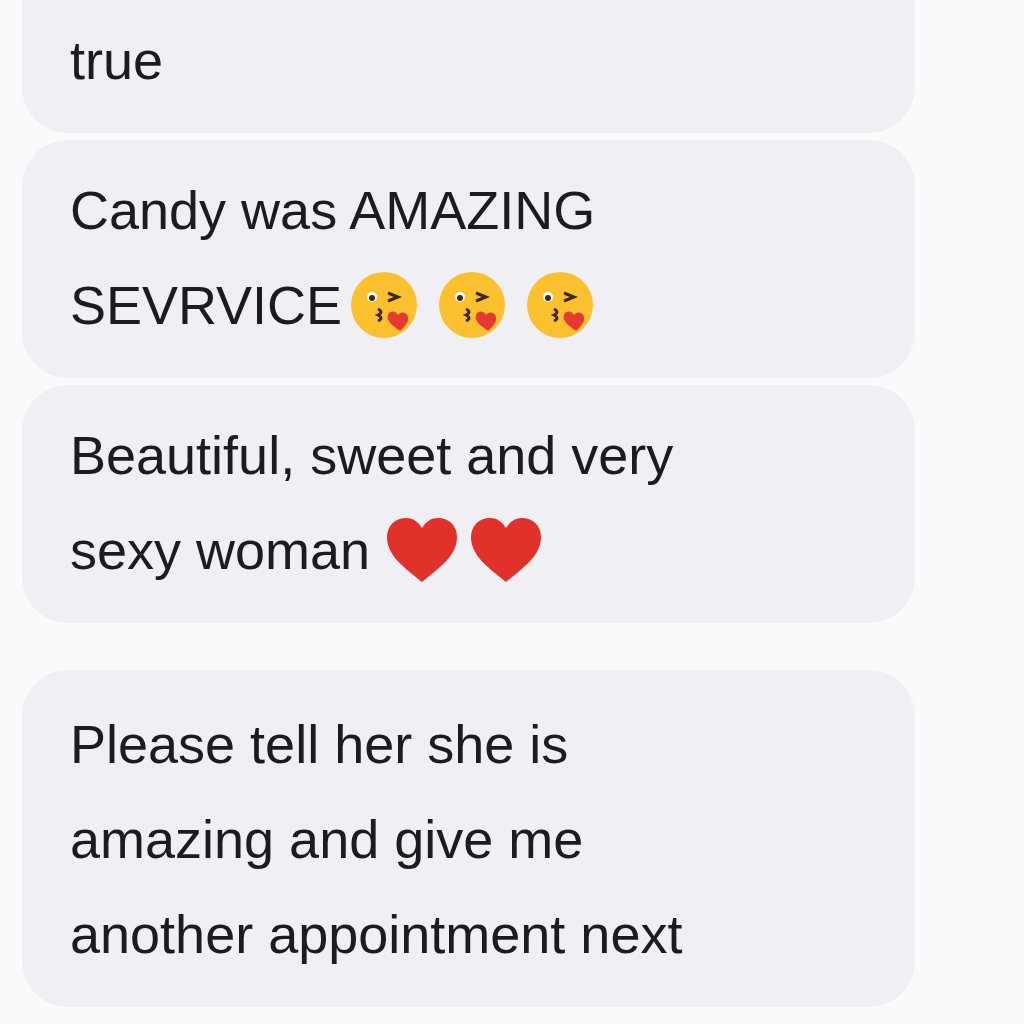  What do you see at coordinates (372, 454) in the screenshot?
I see `message-text: Beautiful, sweet and very` at bounding box center [372, 454].